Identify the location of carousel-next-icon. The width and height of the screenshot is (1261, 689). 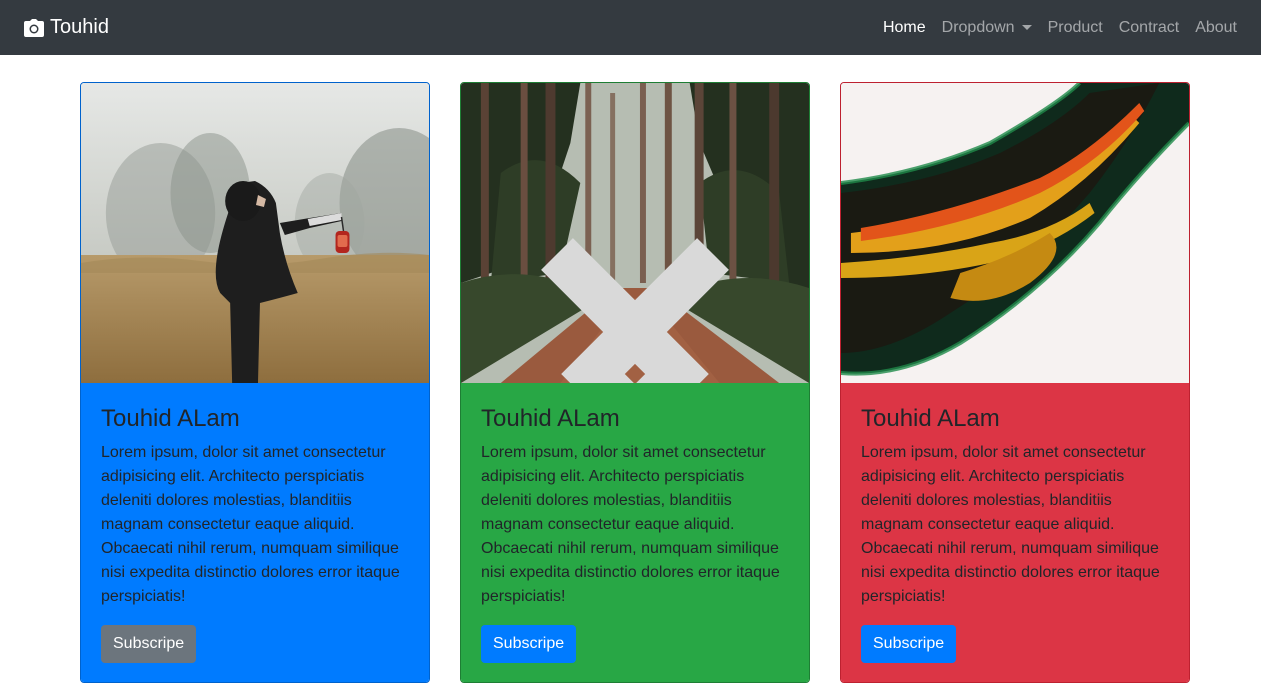
(626, 303).